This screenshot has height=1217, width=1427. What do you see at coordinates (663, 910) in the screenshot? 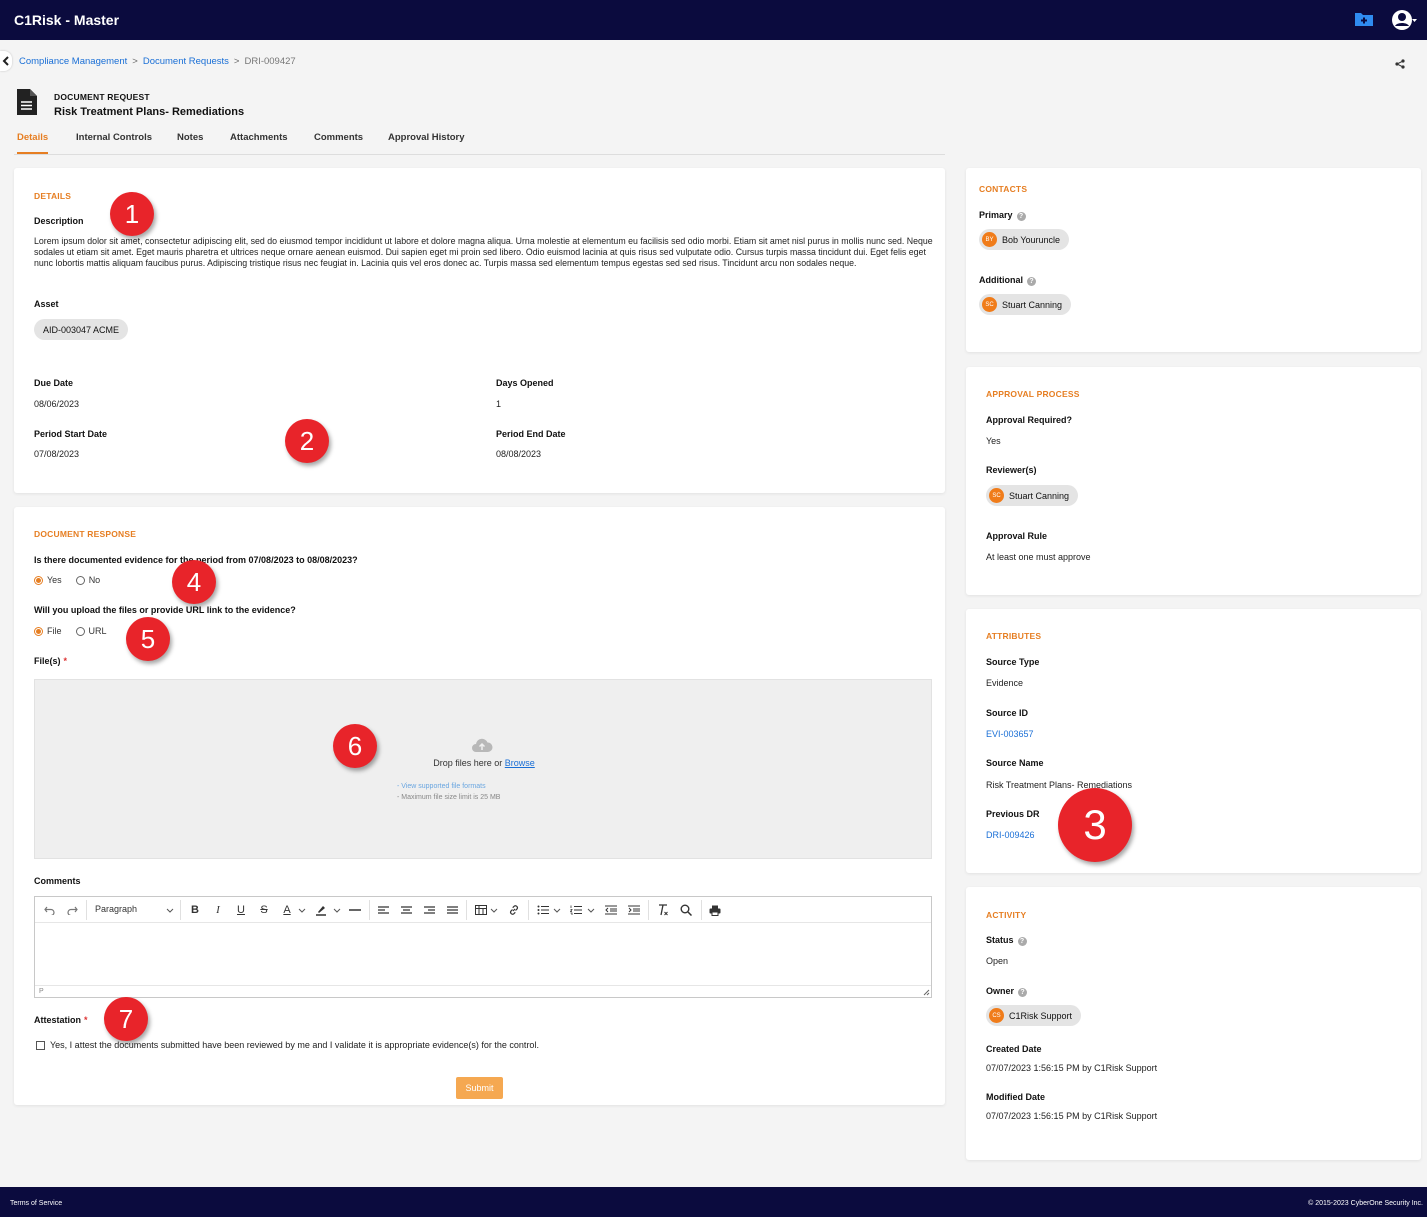
I see `clear-formatting-icon` at bounding box center [663, 910].